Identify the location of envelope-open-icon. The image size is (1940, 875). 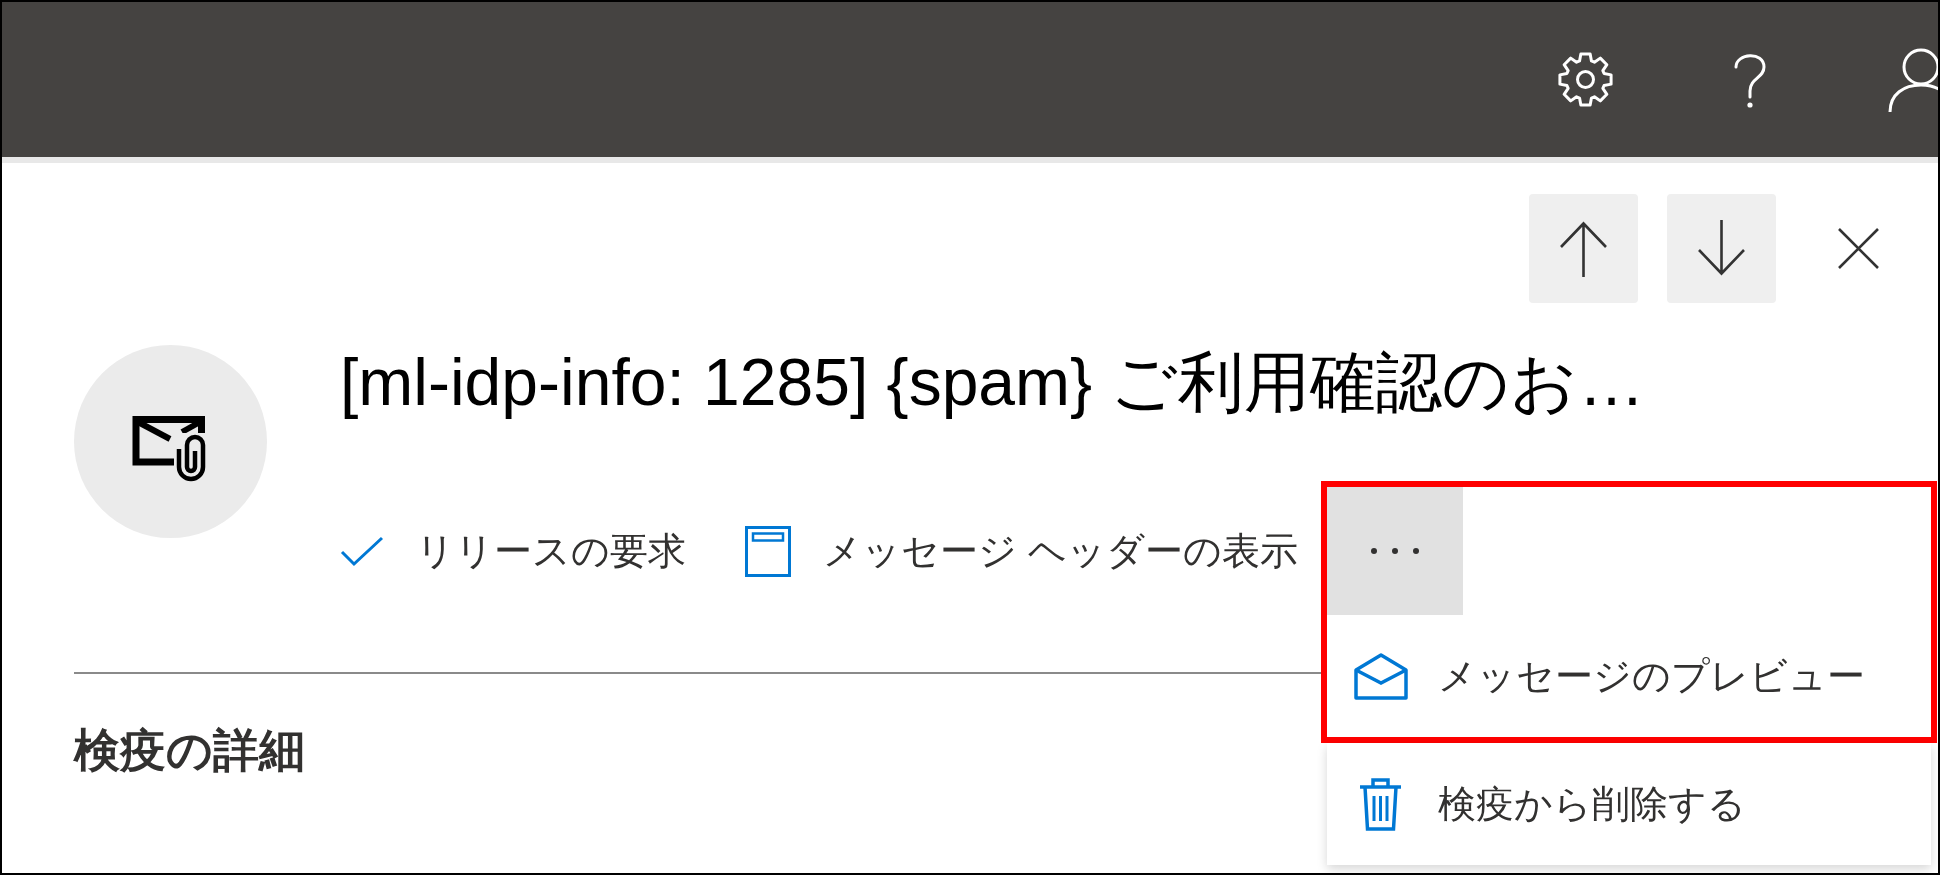
(1380, 676).